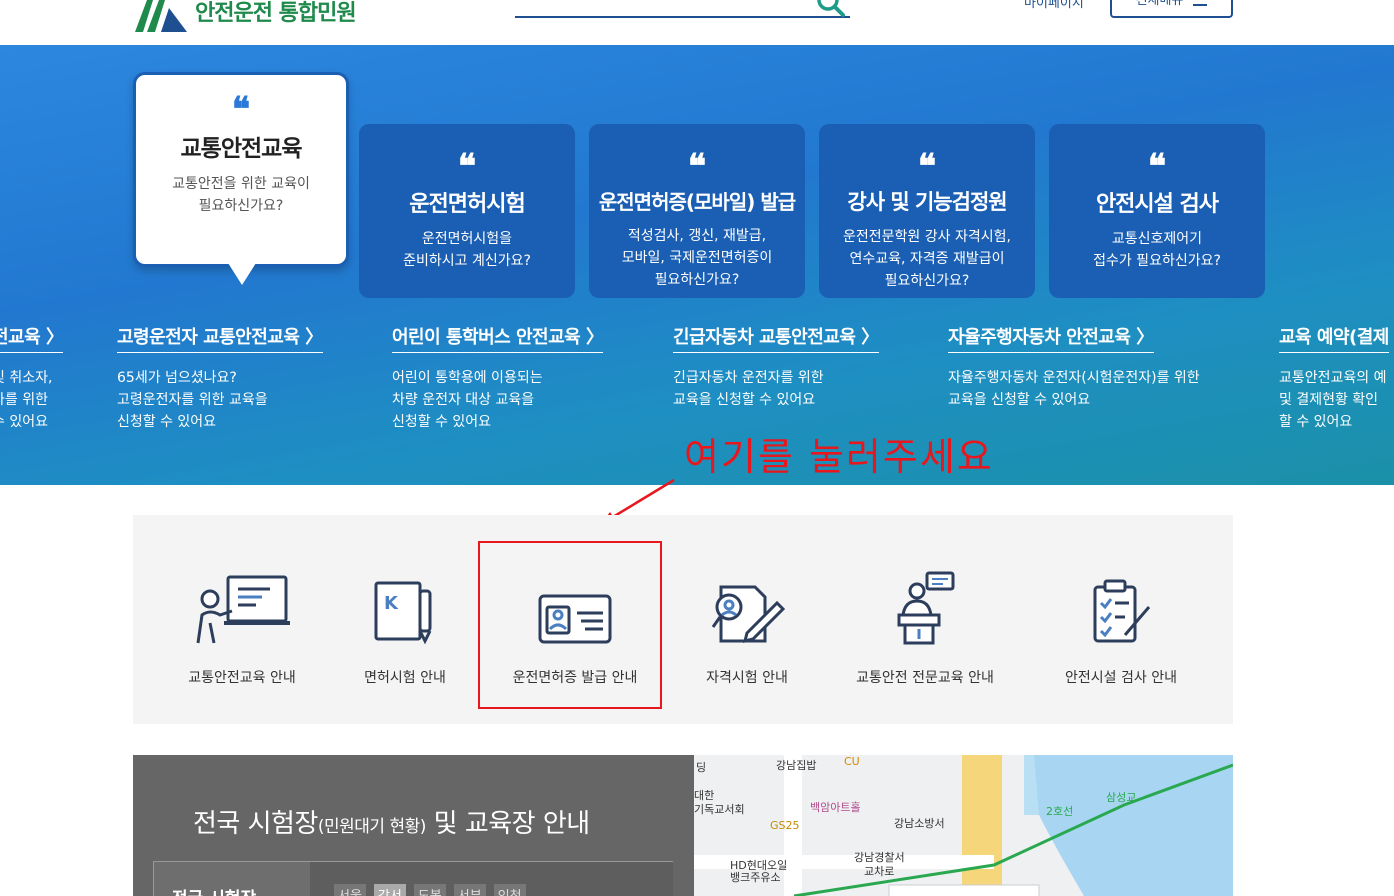 Image resolution: width=1394 pixels, height=896 pixels. What do you see at coordinates (1051, 338) in the screenshot?
I see `sub-item-title: 자율주행자동차 안전교육 〉` at bounding box center [1051, 338].